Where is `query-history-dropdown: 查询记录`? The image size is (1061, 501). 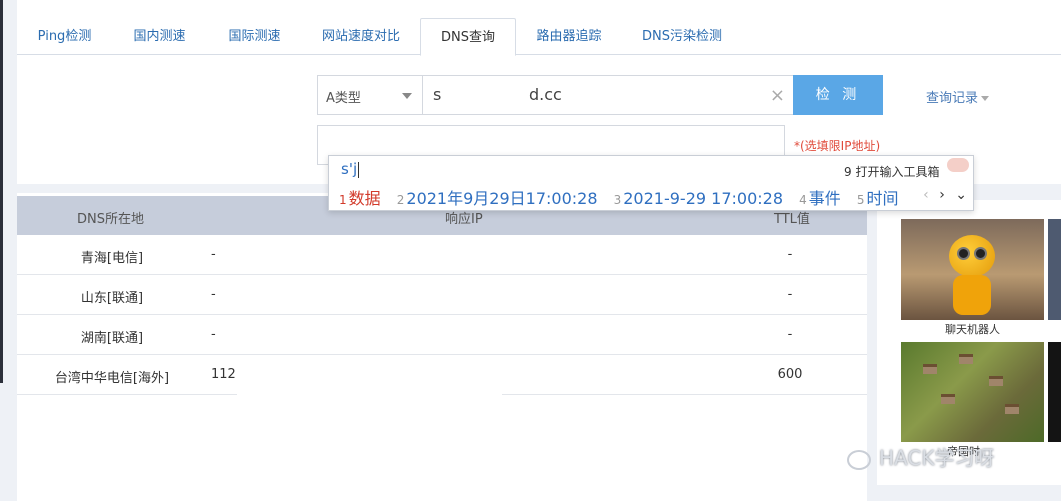 query-history-dropdown: 查询记录 is located at coordinates (958, 96).